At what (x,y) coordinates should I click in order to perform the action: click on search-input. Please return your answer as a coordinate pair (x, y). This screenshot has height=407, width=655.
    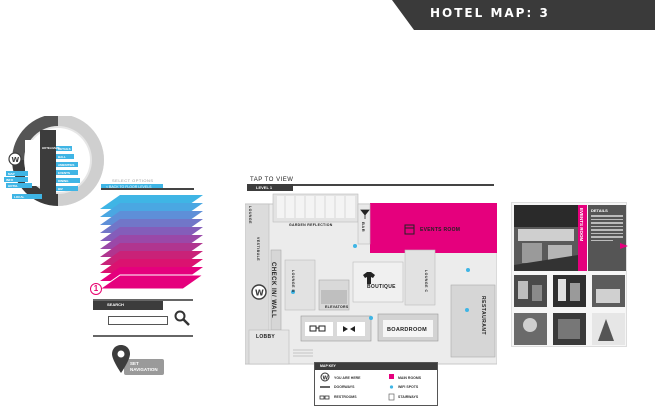
    Looking at the image, I should click on (138, 320).